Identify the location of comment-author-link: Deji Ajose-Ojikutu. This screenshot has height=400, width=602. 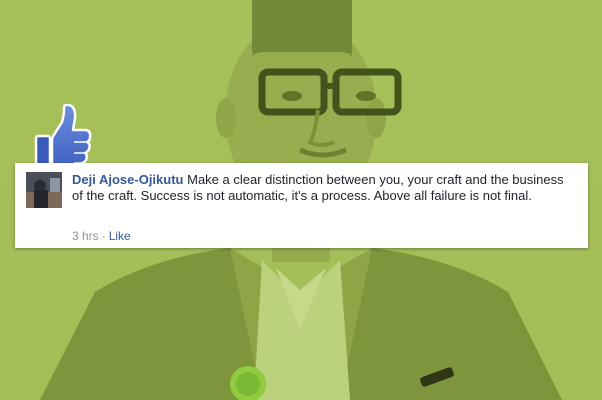
(127, 179).